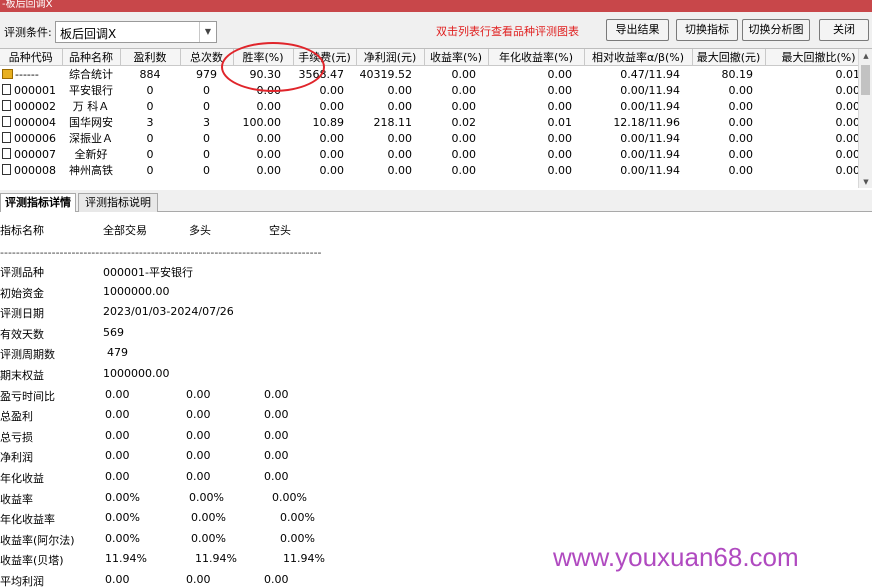 The height and width of the screenshot is (588, 872). I want to click on column-header: 最大回撤(元), so click(729, 57).